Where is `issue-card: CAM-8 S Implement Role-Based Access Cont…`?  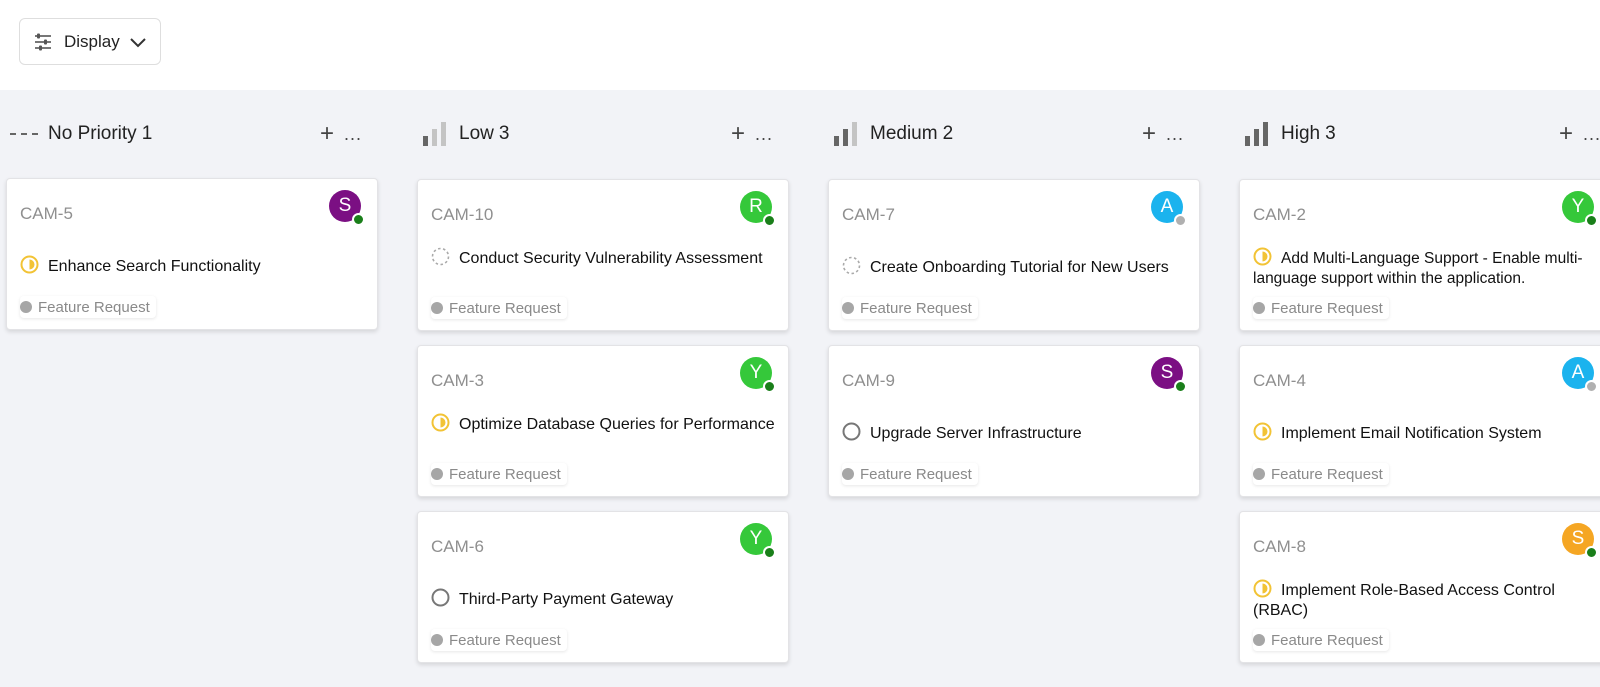 issue-card: CAM-8 S Implement Role-Based Access Cont… is located at coordinates (1419, 587).